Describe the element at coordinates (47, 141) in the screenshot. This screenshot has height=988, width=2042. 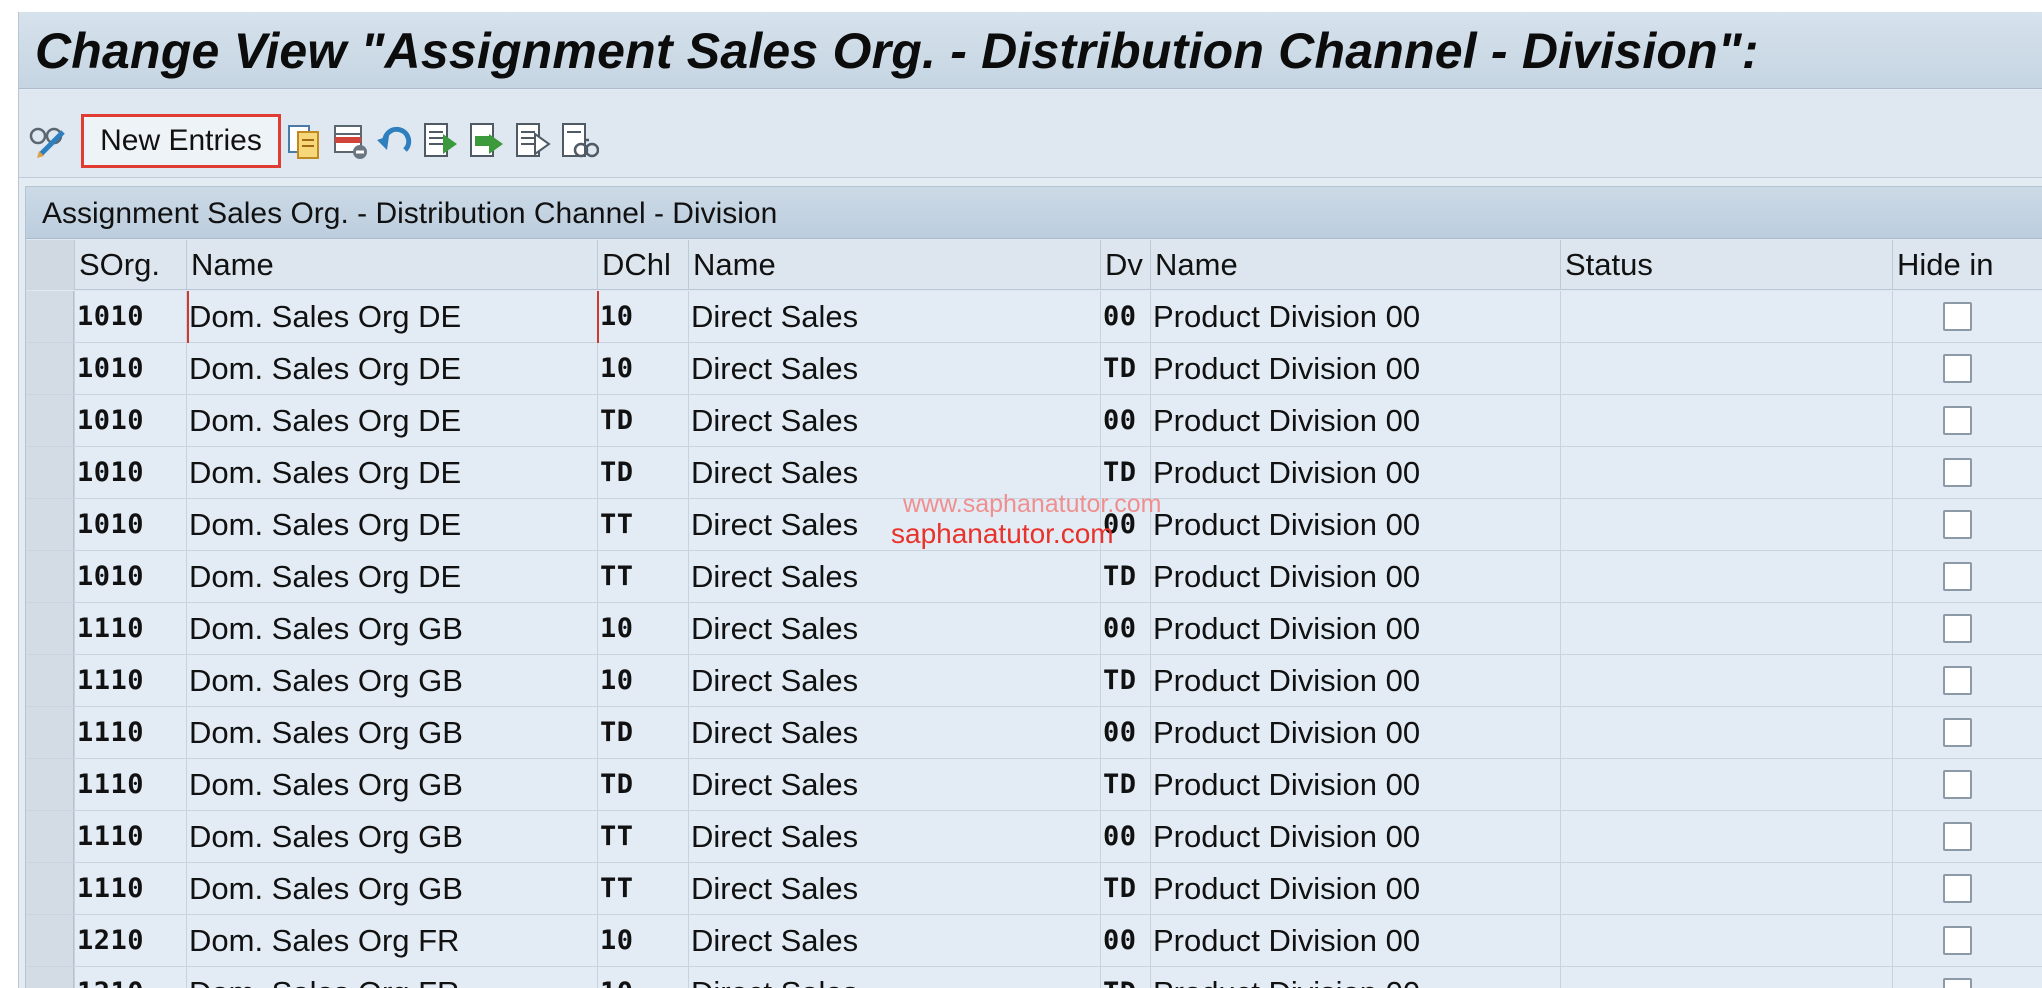
I see `display-change-icon` at that location.